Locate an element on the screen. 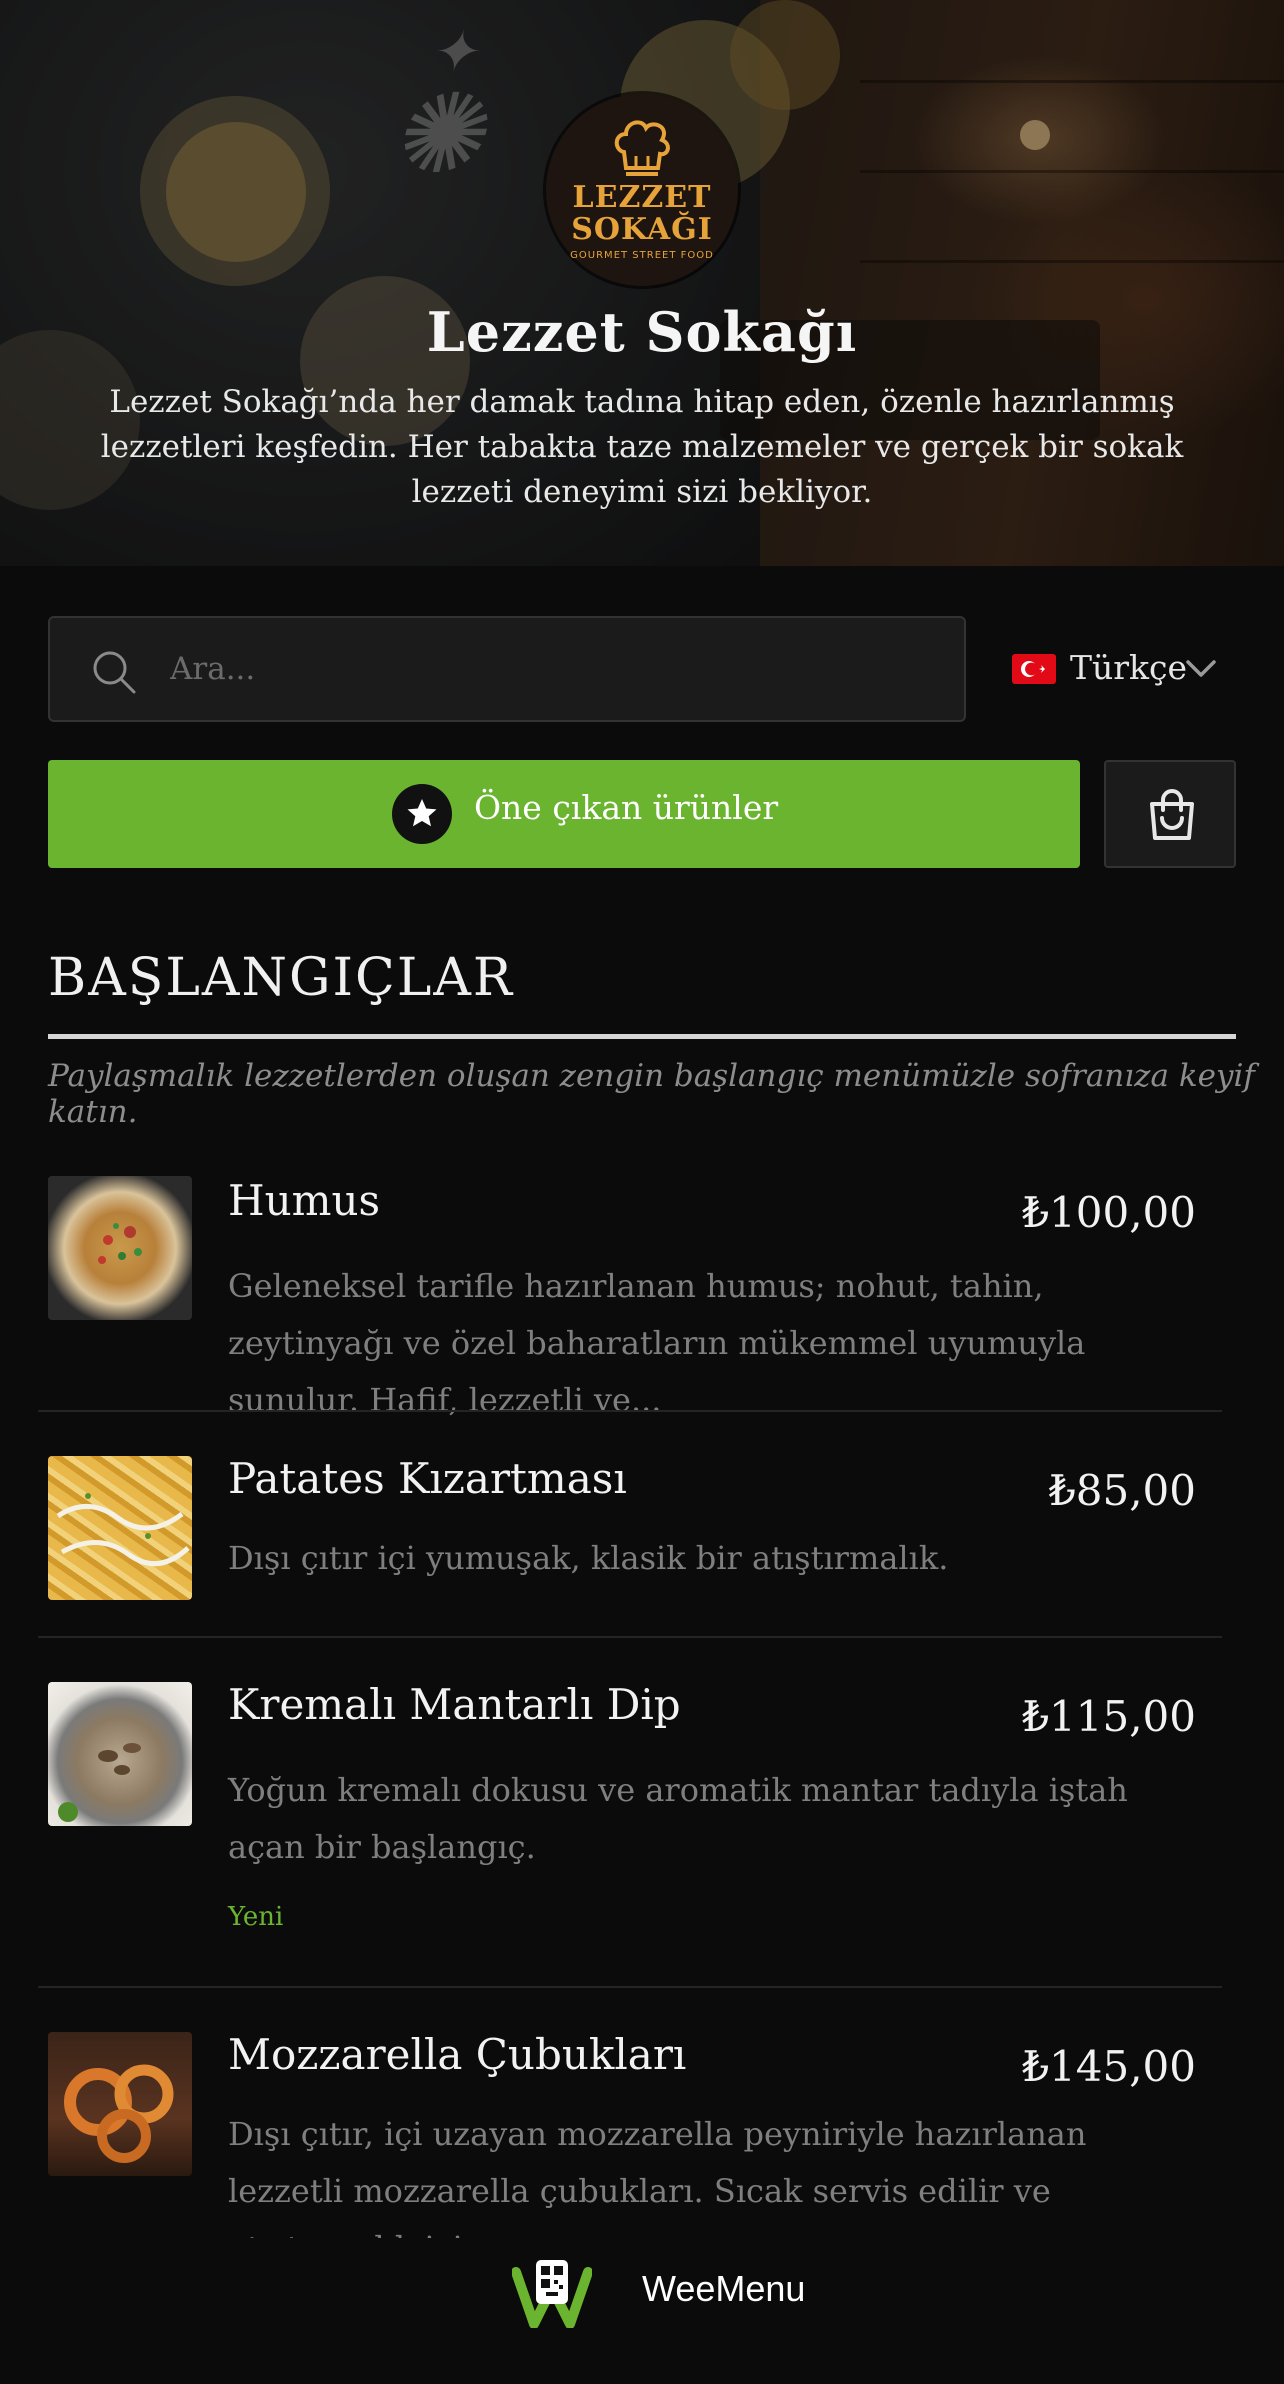  restaurant-title: Lezzet Sokağı is located at coordinates (642, 332).